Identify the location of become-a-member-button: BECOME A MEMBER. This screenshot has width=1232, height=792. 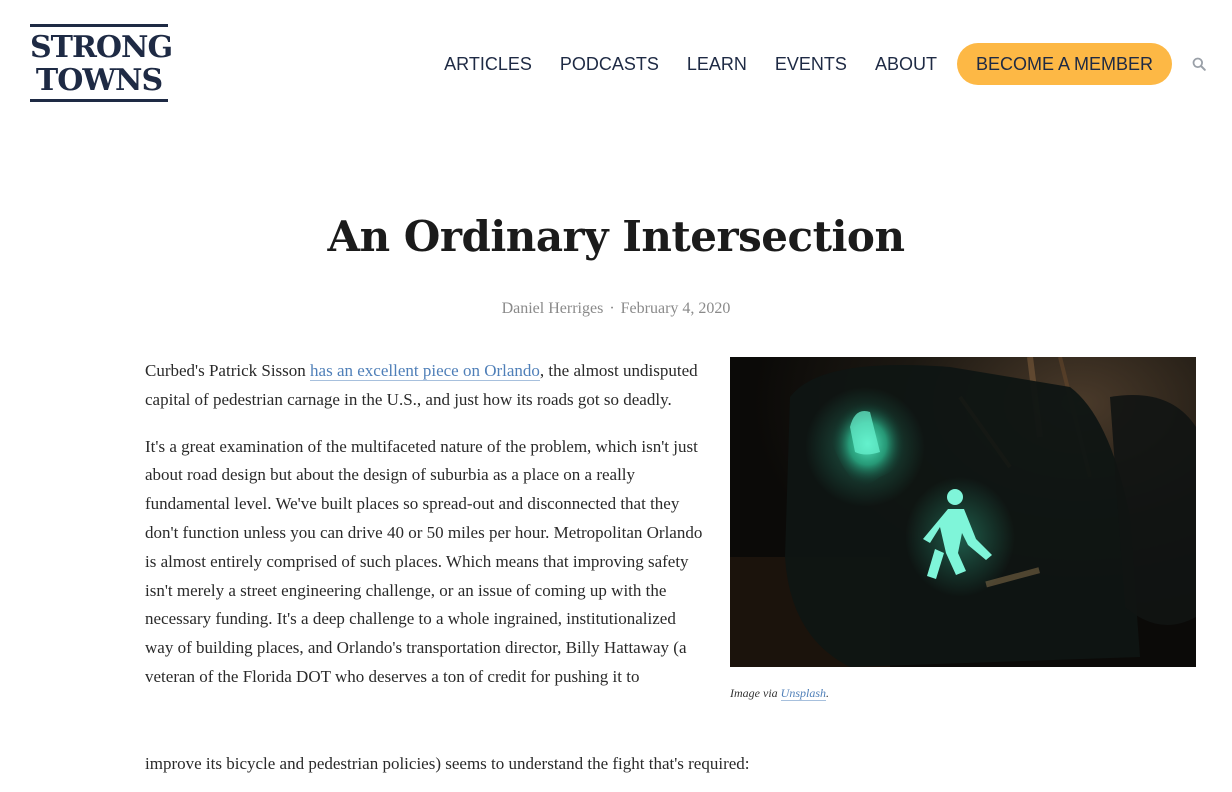
(1064, 64).